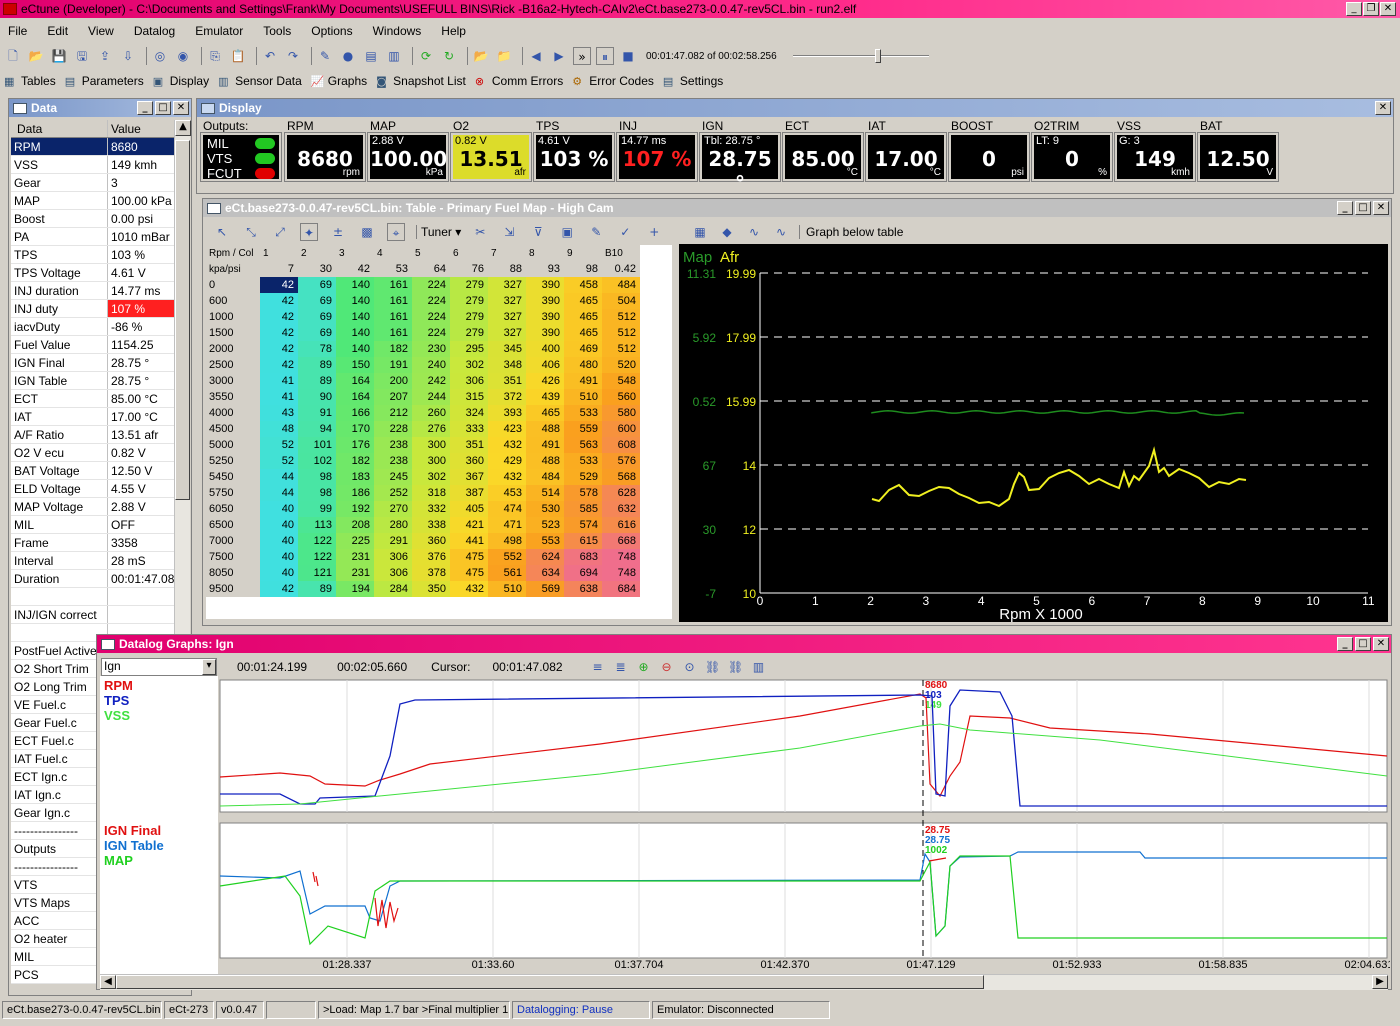  Describe the element at coordinates (431, 333) in the screenshot. I see `table-cell: 224` at that location.